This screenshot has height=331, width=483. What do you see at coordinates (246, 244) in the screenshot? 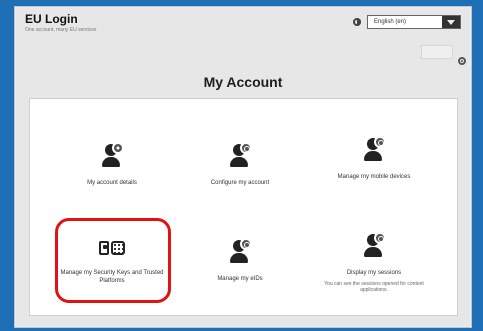
I see `eid-badge-icon` at bounding box center [246, 244].